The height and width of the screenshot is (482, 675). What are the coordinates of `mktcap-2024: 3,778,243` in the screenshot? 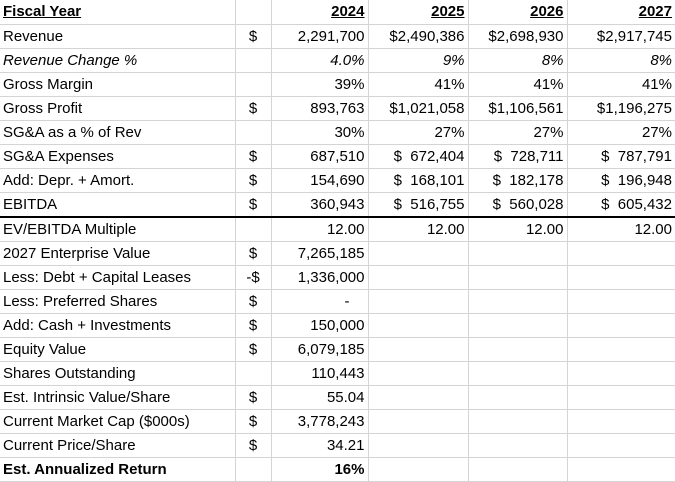 It's located at (320, 421).